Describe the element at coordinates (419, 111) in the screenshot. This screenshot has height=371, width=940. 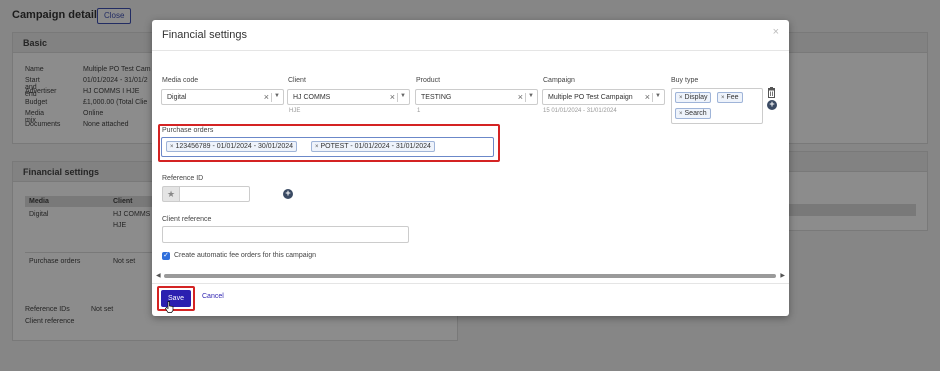
I see `product-sub: 1` at that location.